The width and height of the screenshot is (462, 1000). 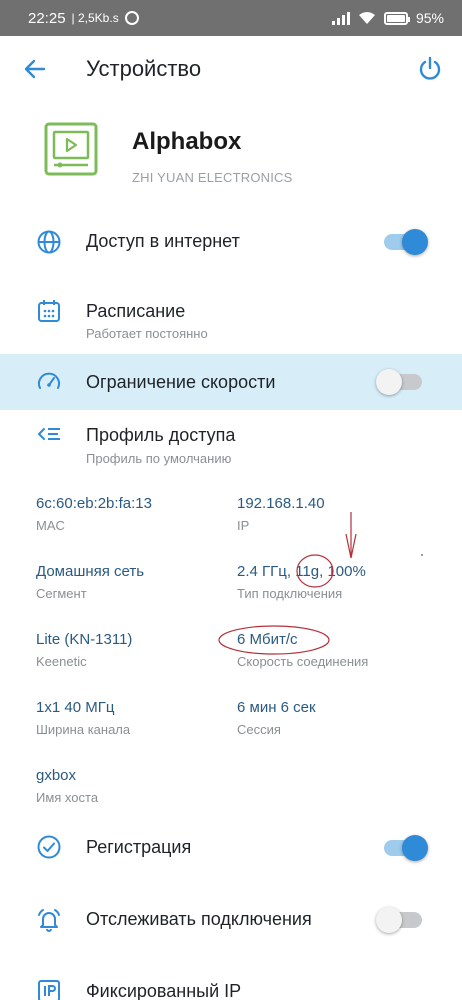 What do you see at coordinates (231, 68) in the screenshot?
I see `app-header: Устройство` at bounding box center [231, 68].